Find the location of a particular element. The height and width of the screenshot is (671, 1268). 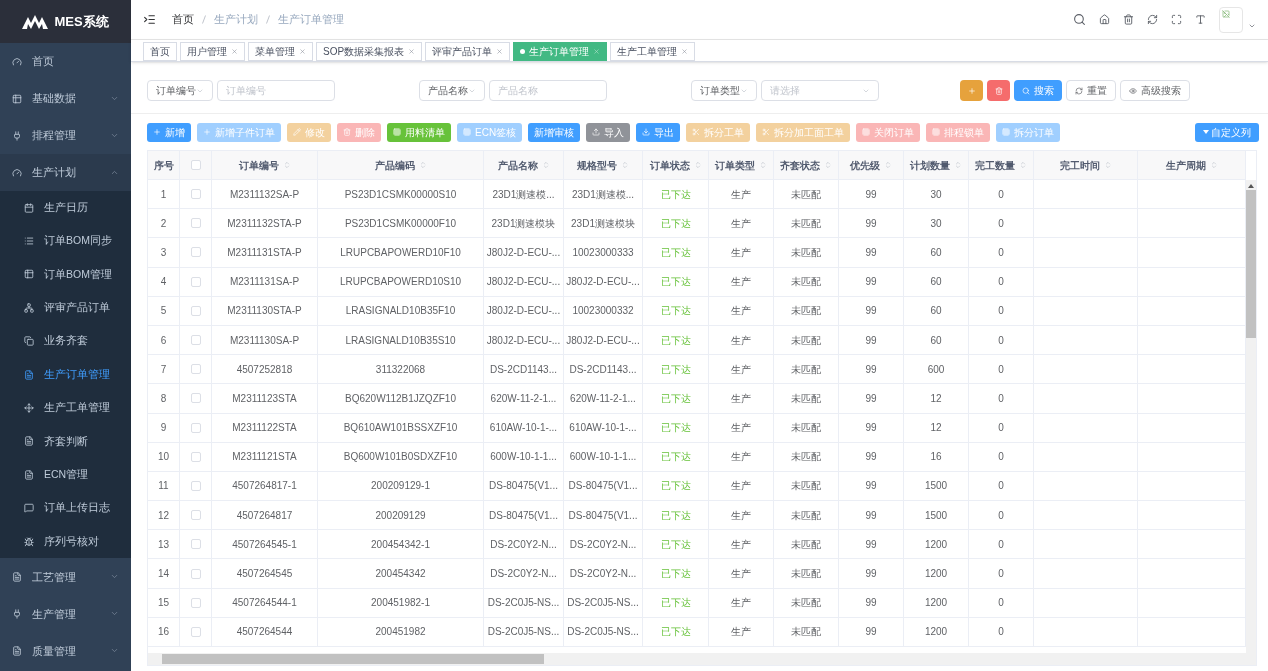

sidebar-group: 首页 is located at coordinates (65, 61).